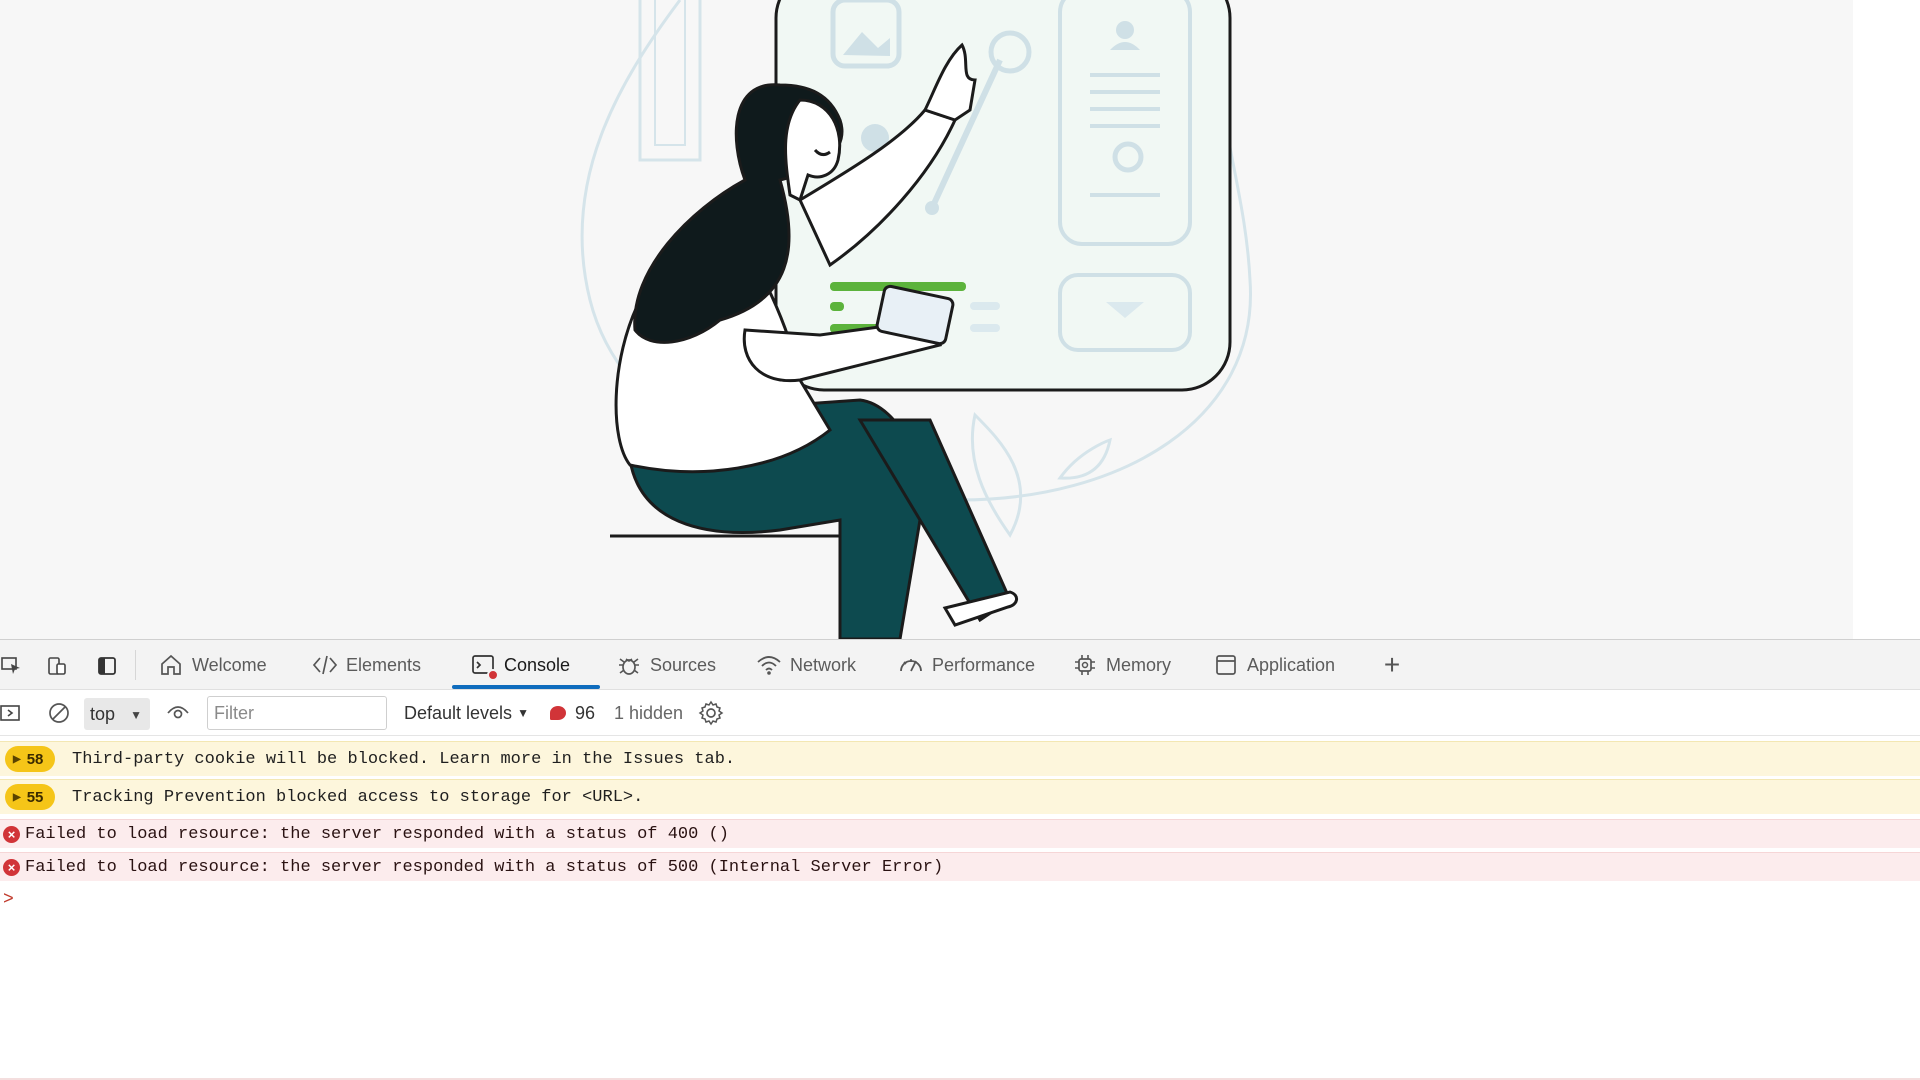  I want to click on tab-label: Sources, so click(683, 664).